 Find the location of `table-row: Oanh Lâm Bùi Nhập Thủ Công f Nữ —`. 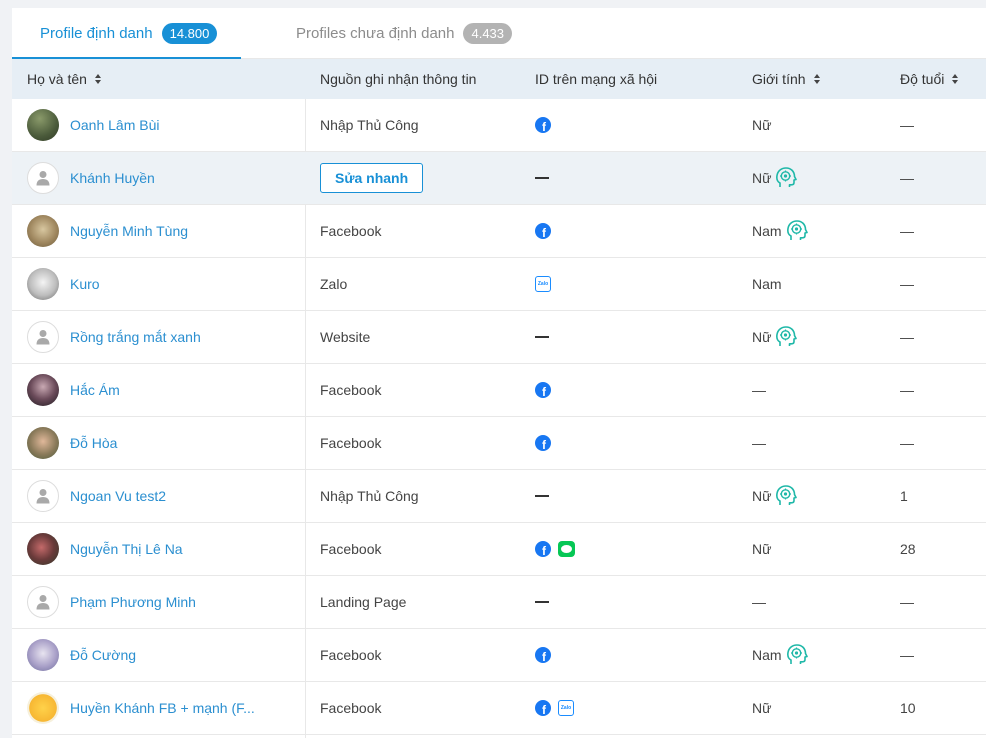

table-row: Oanh Lâm Bùi Nhập Thủ Công f Nữ — is located at coordinates (499, 125).